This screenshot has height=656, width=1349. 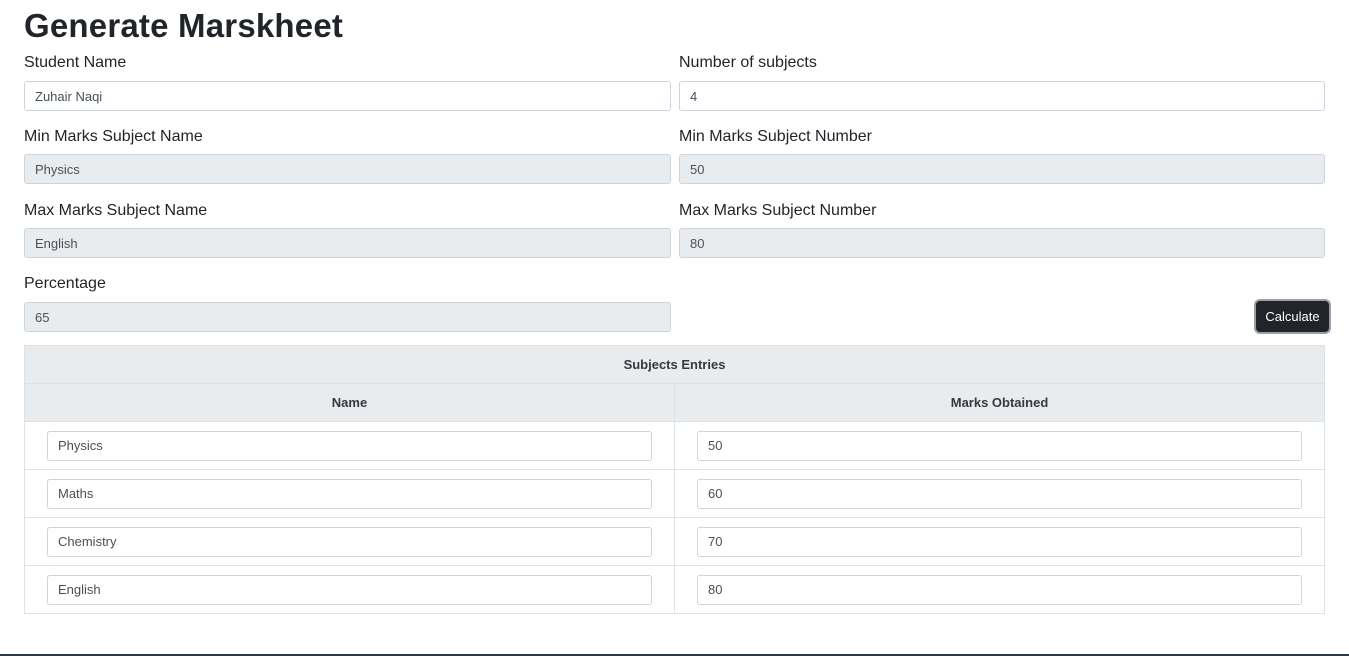 What do you see at coordinates (1002, 96) in the screenshot?
I see `num-subjects-input` at bounding box center [1002, 96].